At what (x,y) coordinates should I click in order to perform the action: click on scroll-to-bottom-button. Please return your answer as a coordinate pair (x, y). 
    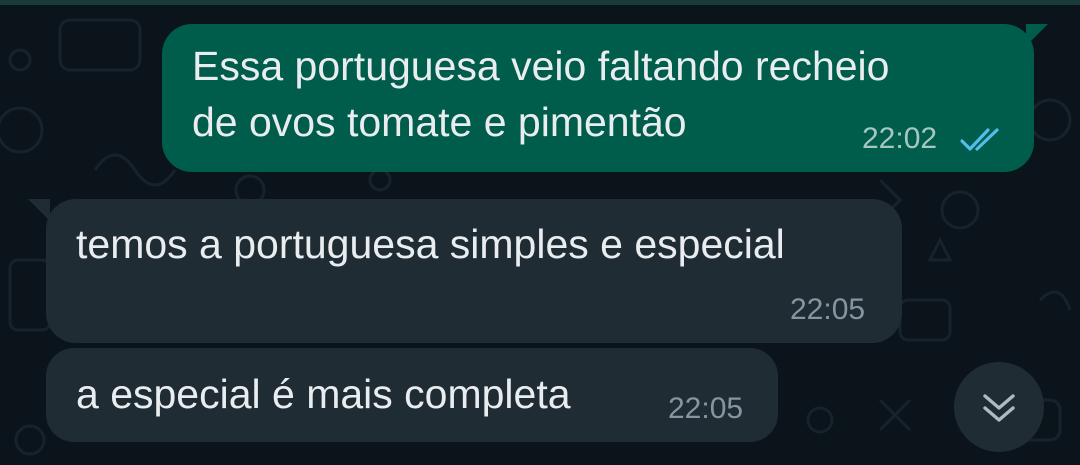
    Looking at the image, I should click on (999, 407).